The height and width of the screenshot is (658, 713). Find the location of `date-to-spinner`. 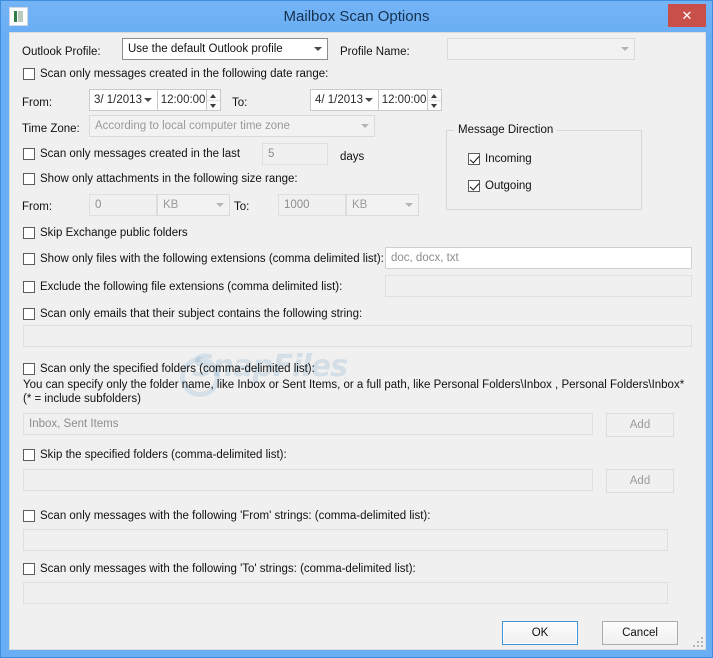

date-to-spinner is located at coordinates (434, 100).